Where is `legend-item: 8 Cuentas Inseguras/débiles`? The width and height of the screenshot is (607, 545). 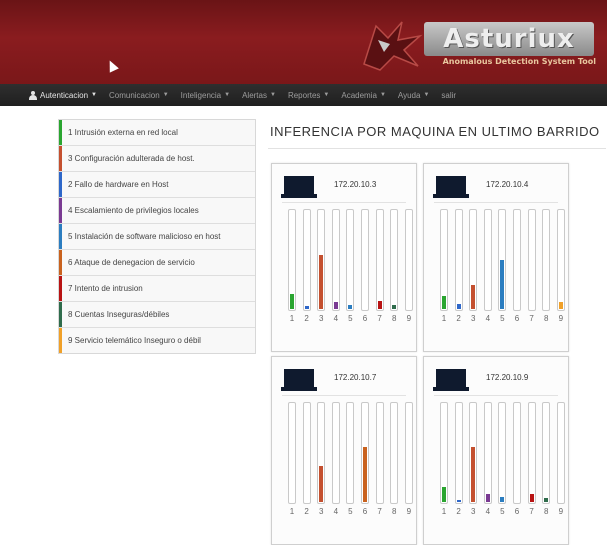 legend-item: 8 Cuentas Inseguras/débiles is located at coordinates (157, 315).